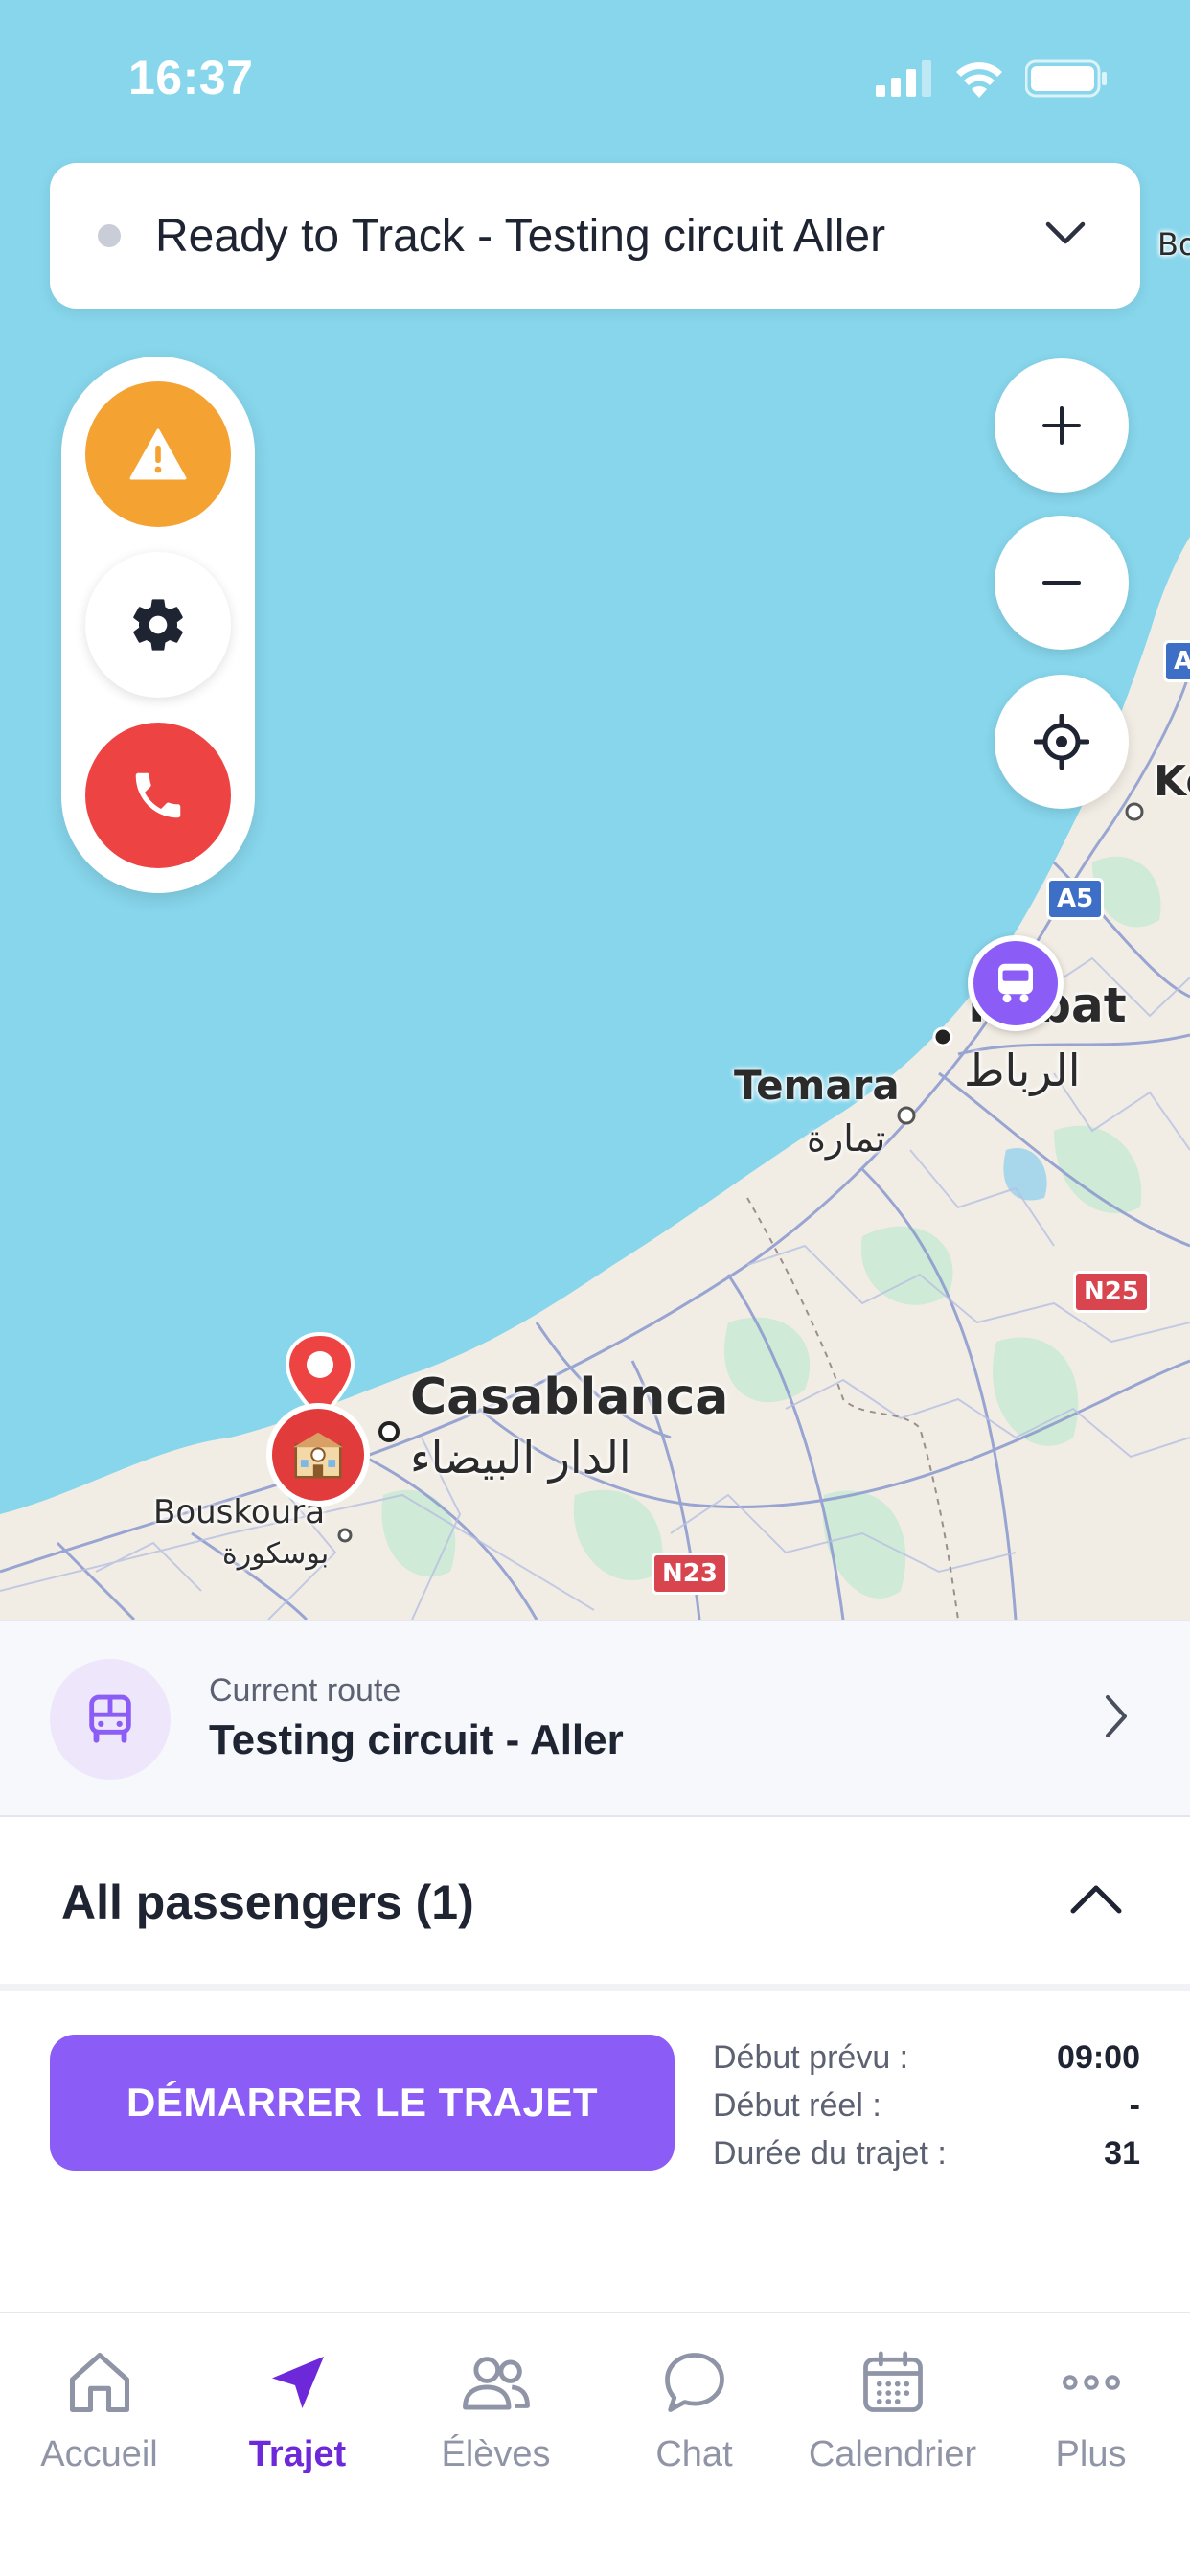 Image resolution: width=1190 pixels, height=2576 pixels. Describe the element at coordinates (297, 2382) in the screenshot. I see `navigation-arrow-icon` at that location.